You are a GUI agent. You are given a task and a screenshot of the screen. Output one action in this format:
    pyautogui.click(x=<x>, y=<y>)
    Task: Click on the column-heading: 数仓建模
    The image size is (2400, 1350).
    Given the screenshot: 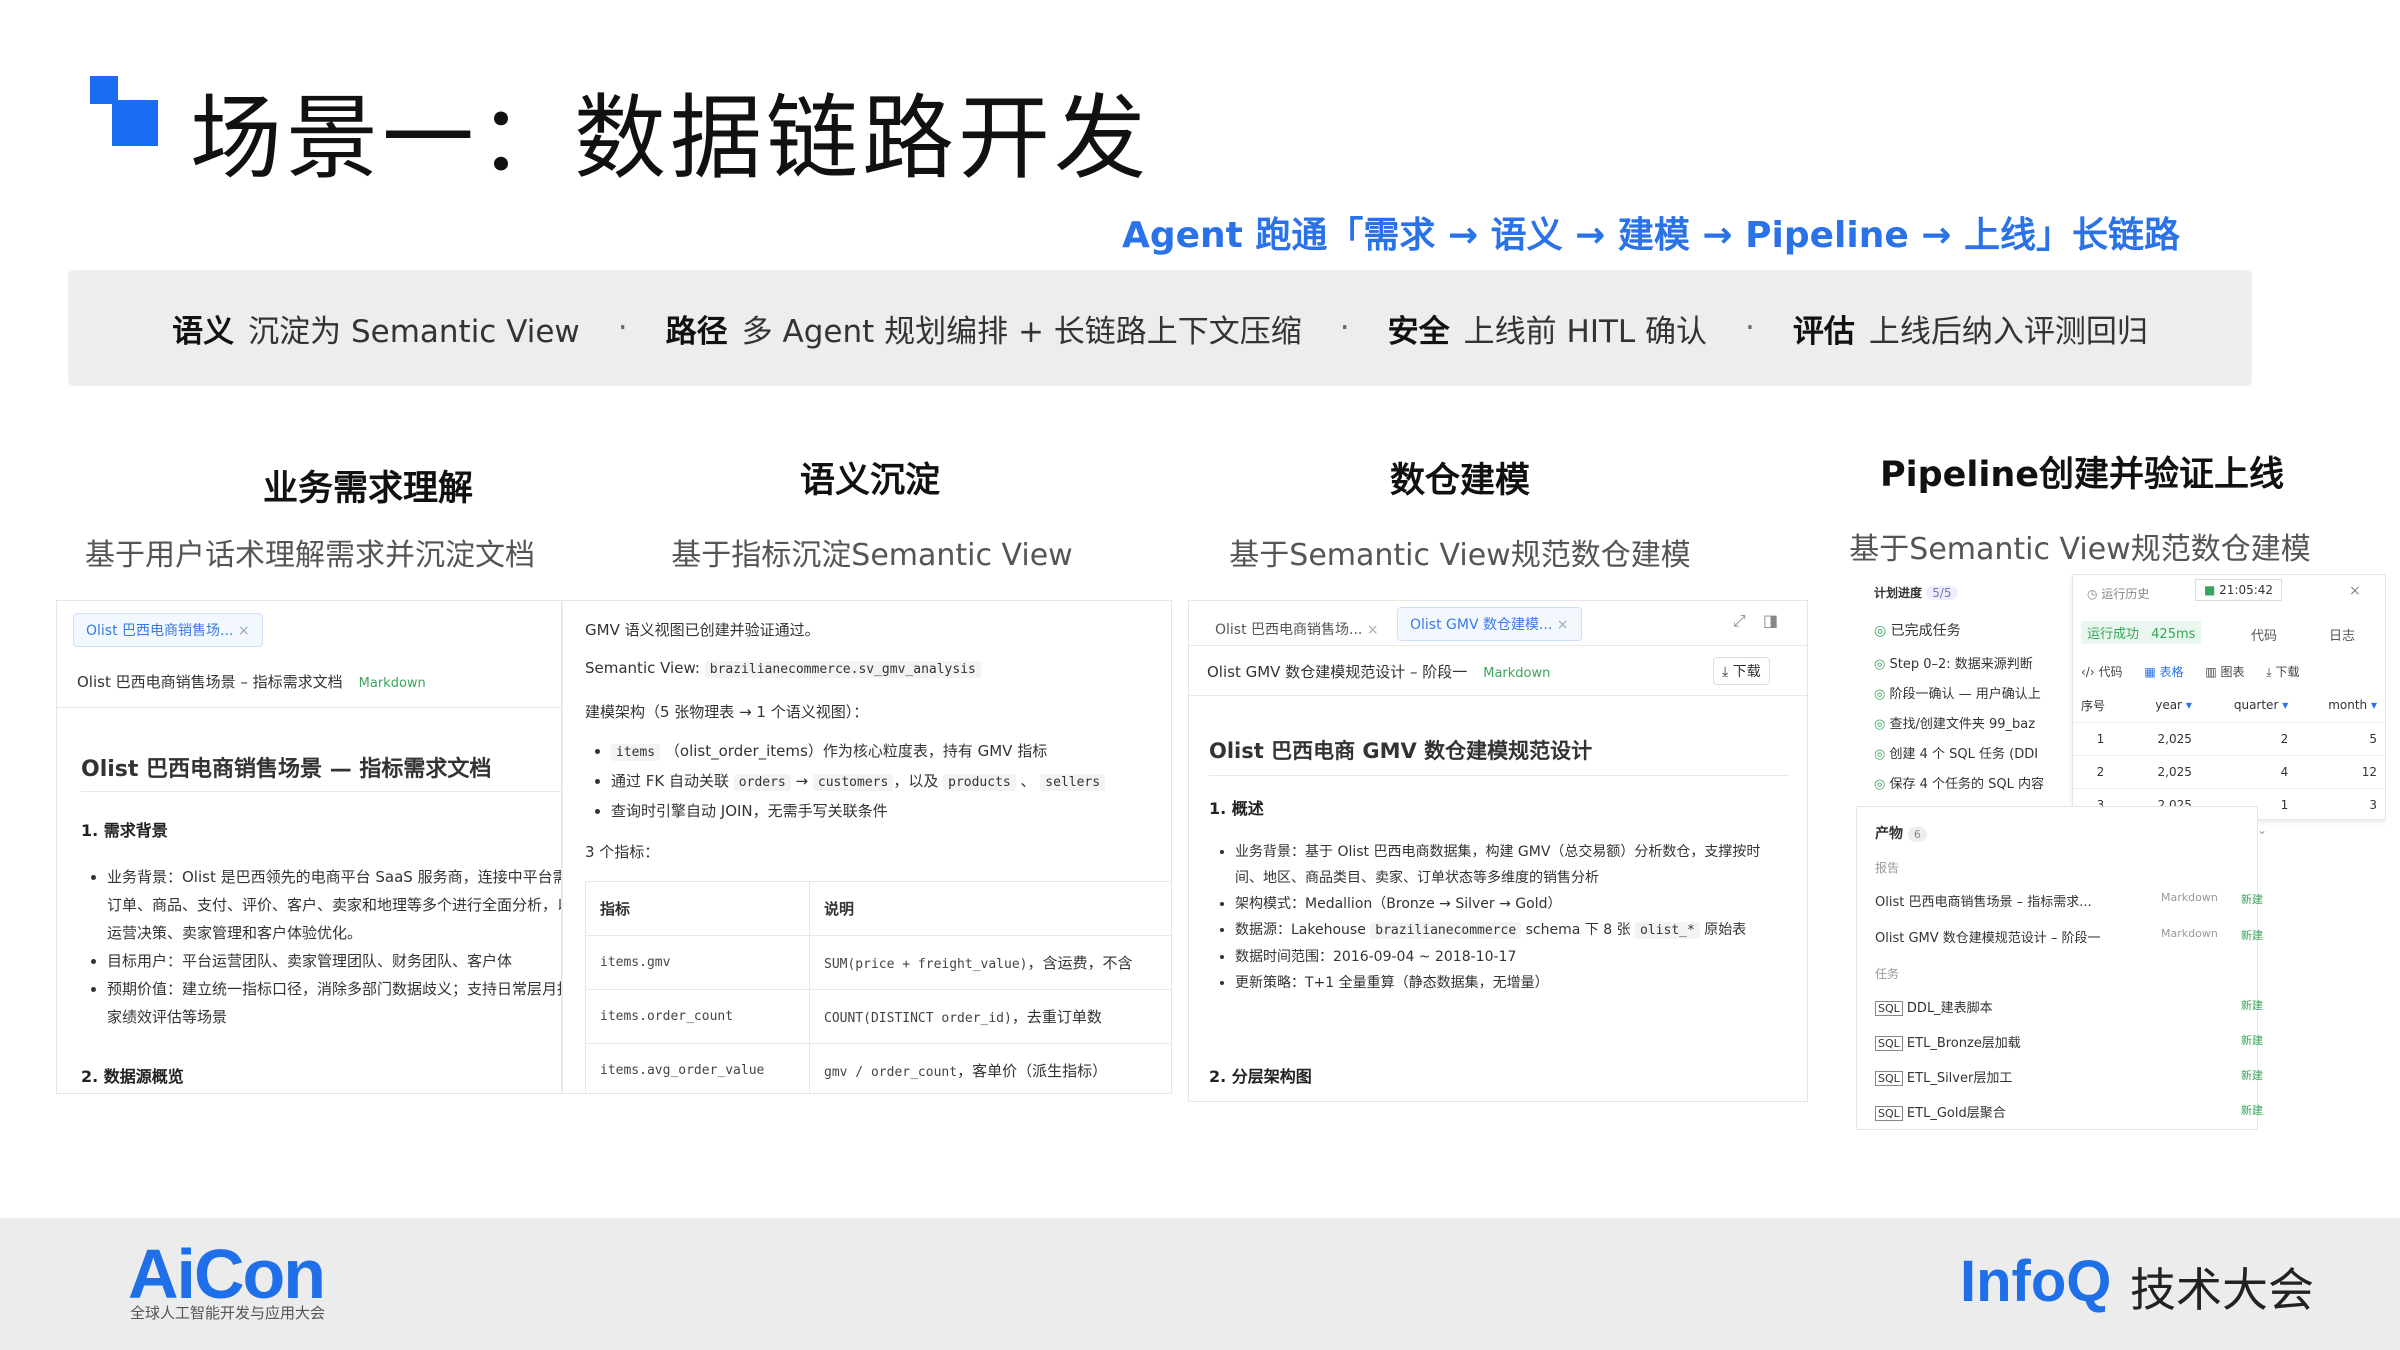 What is the action you would take?
    pyautogui.click(x=1460, y=481)
    